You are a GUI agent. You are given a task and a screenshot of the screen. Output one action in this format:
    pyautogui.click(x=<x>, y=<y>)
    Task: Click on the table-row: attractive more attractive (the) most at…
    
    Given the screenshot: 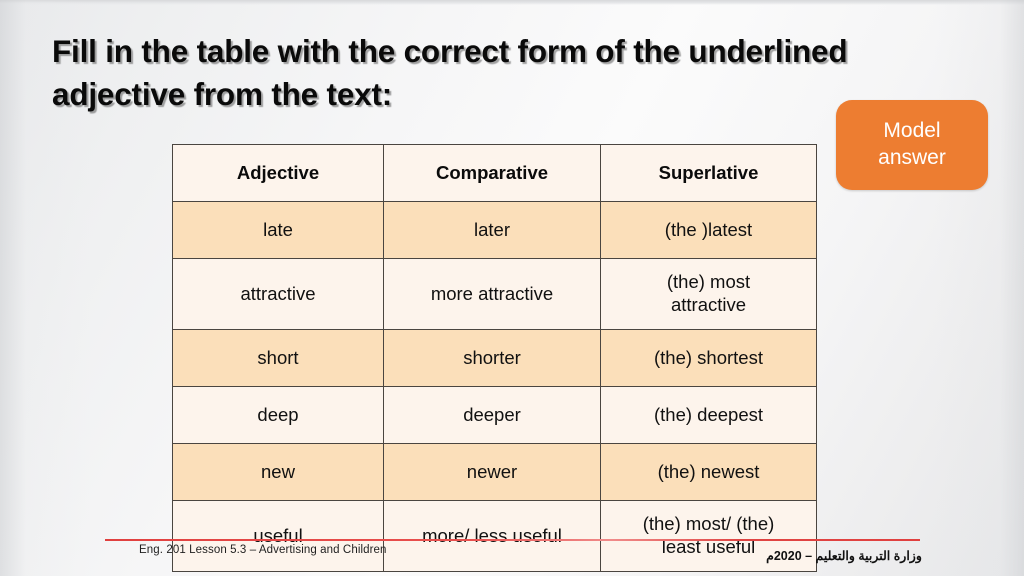 What is the action you would take?
    pyautogui.click(x=494, y=294)
    